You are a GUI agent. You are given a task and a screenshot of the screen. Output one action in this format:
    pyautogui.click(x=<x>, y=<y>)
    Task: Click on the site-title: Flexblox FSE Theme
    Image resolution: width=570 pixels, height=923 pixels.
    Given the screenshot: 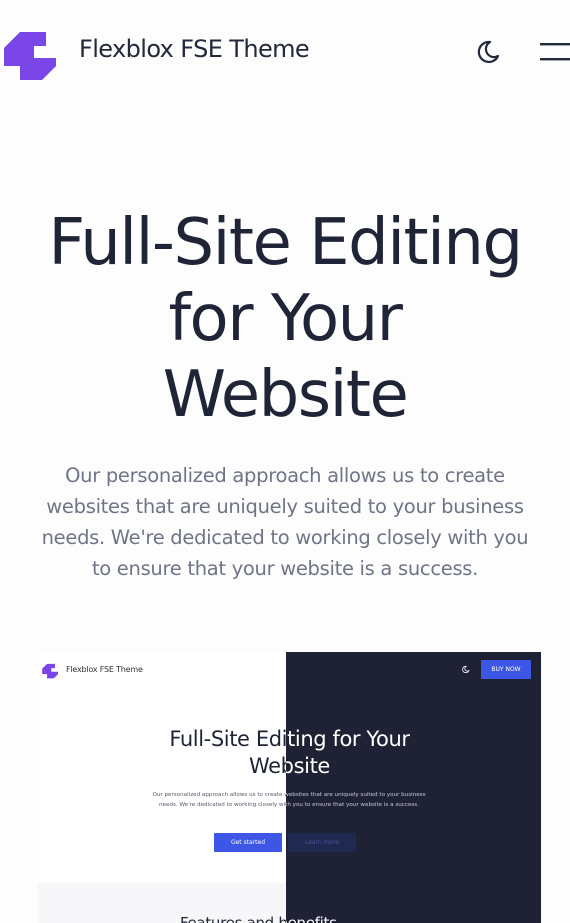 What is the action you would take?
    pyautogui.click(x=194, y=49)
    